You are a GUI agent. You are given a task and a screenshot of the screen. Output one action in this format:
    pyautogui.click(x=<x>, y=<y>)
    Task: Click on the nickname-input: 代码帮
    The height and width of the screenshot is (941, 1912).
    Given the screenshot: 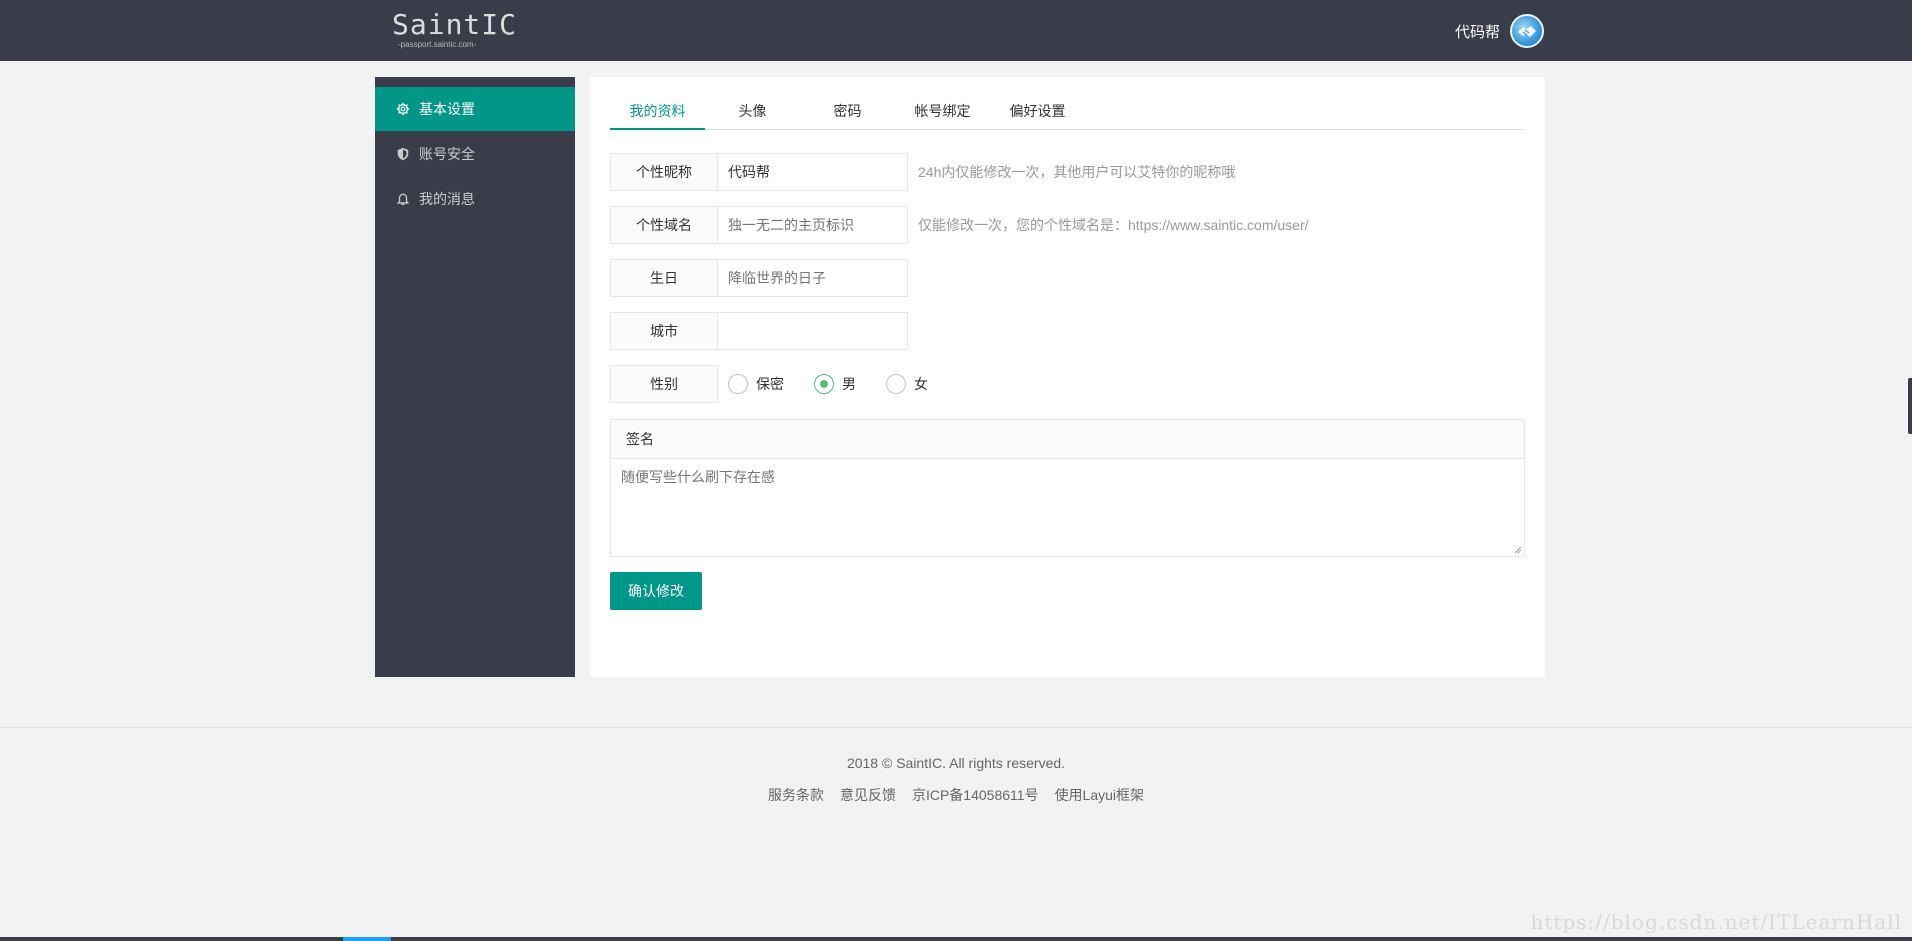 What is the action you would take?
    pyautogui.click(x=813, y=172)
    